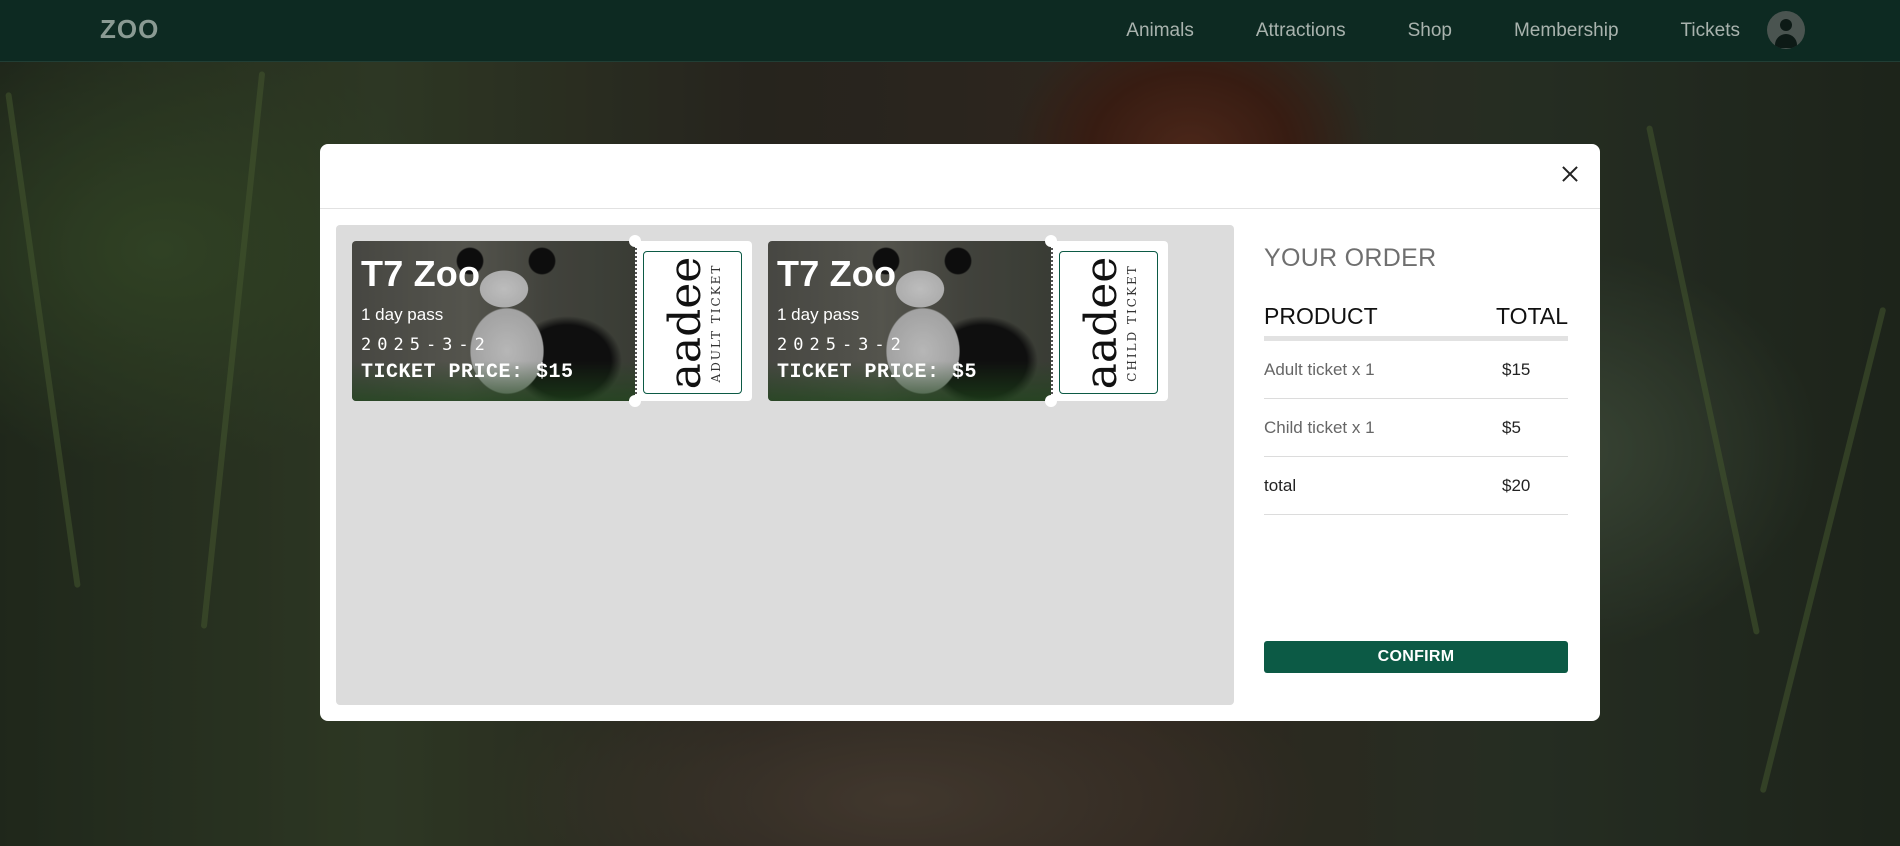  I want to click on user-avatar-icon, so click(1786, 30).